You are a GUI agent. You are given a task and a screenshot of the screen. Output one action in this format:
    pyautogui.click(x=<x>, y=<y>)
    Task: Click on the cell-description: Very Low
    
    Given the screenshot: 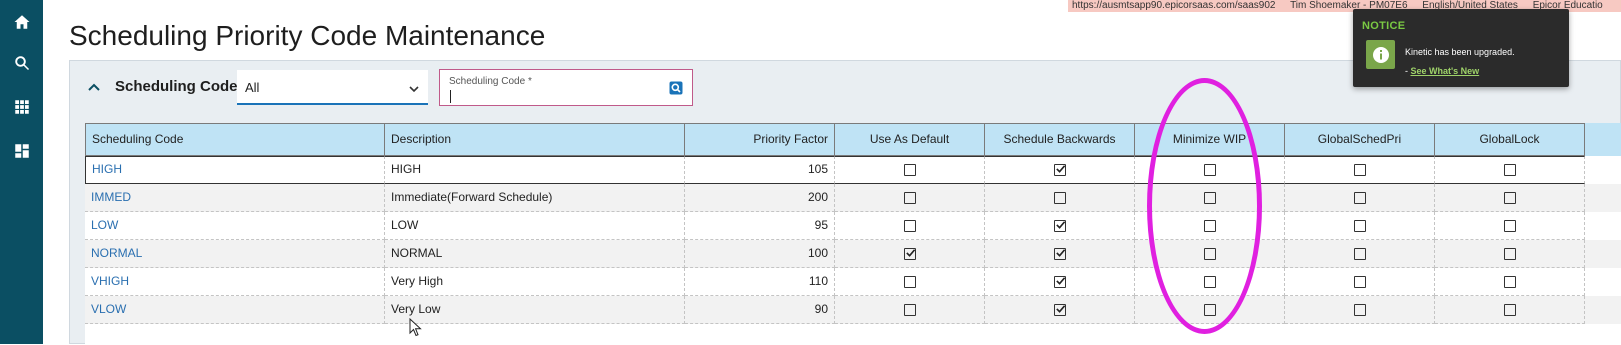 What is the action you would take?
    pyautogui.click(x=535, y=310)
    